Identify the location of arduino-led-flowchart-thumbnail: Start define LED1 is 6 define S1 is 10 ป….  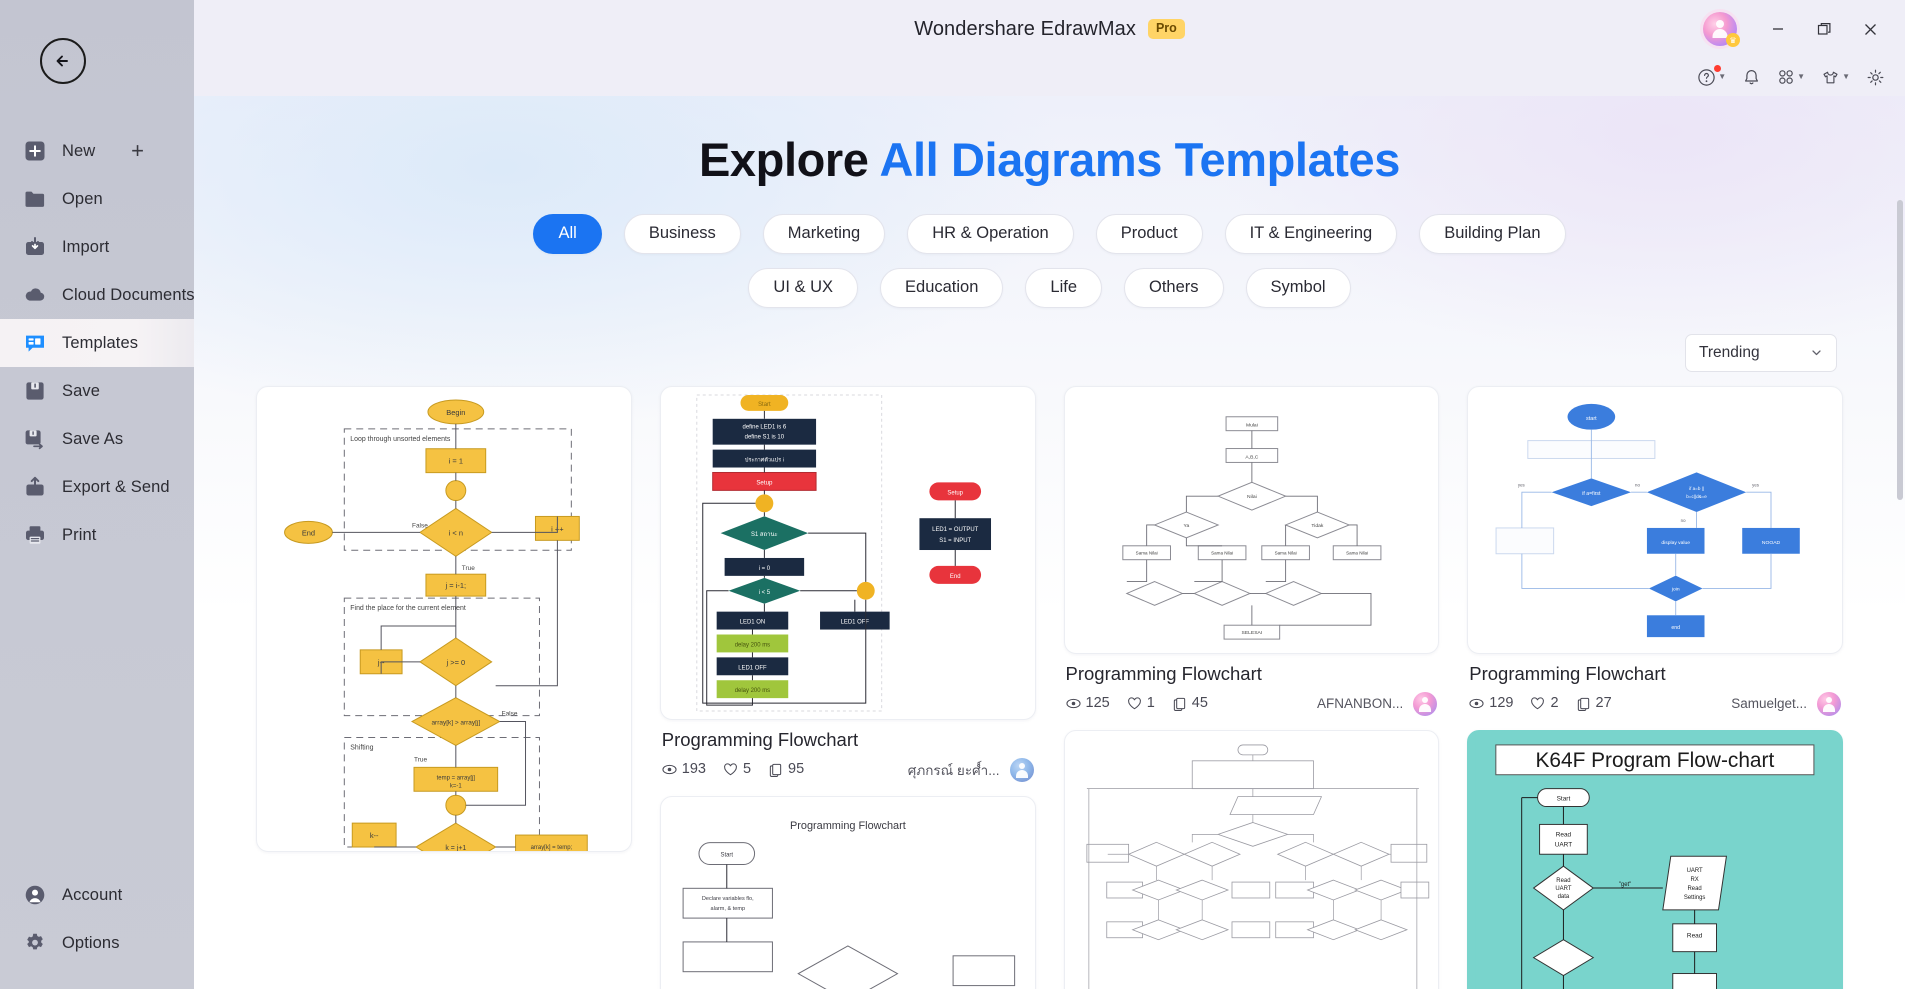
(847, 552).